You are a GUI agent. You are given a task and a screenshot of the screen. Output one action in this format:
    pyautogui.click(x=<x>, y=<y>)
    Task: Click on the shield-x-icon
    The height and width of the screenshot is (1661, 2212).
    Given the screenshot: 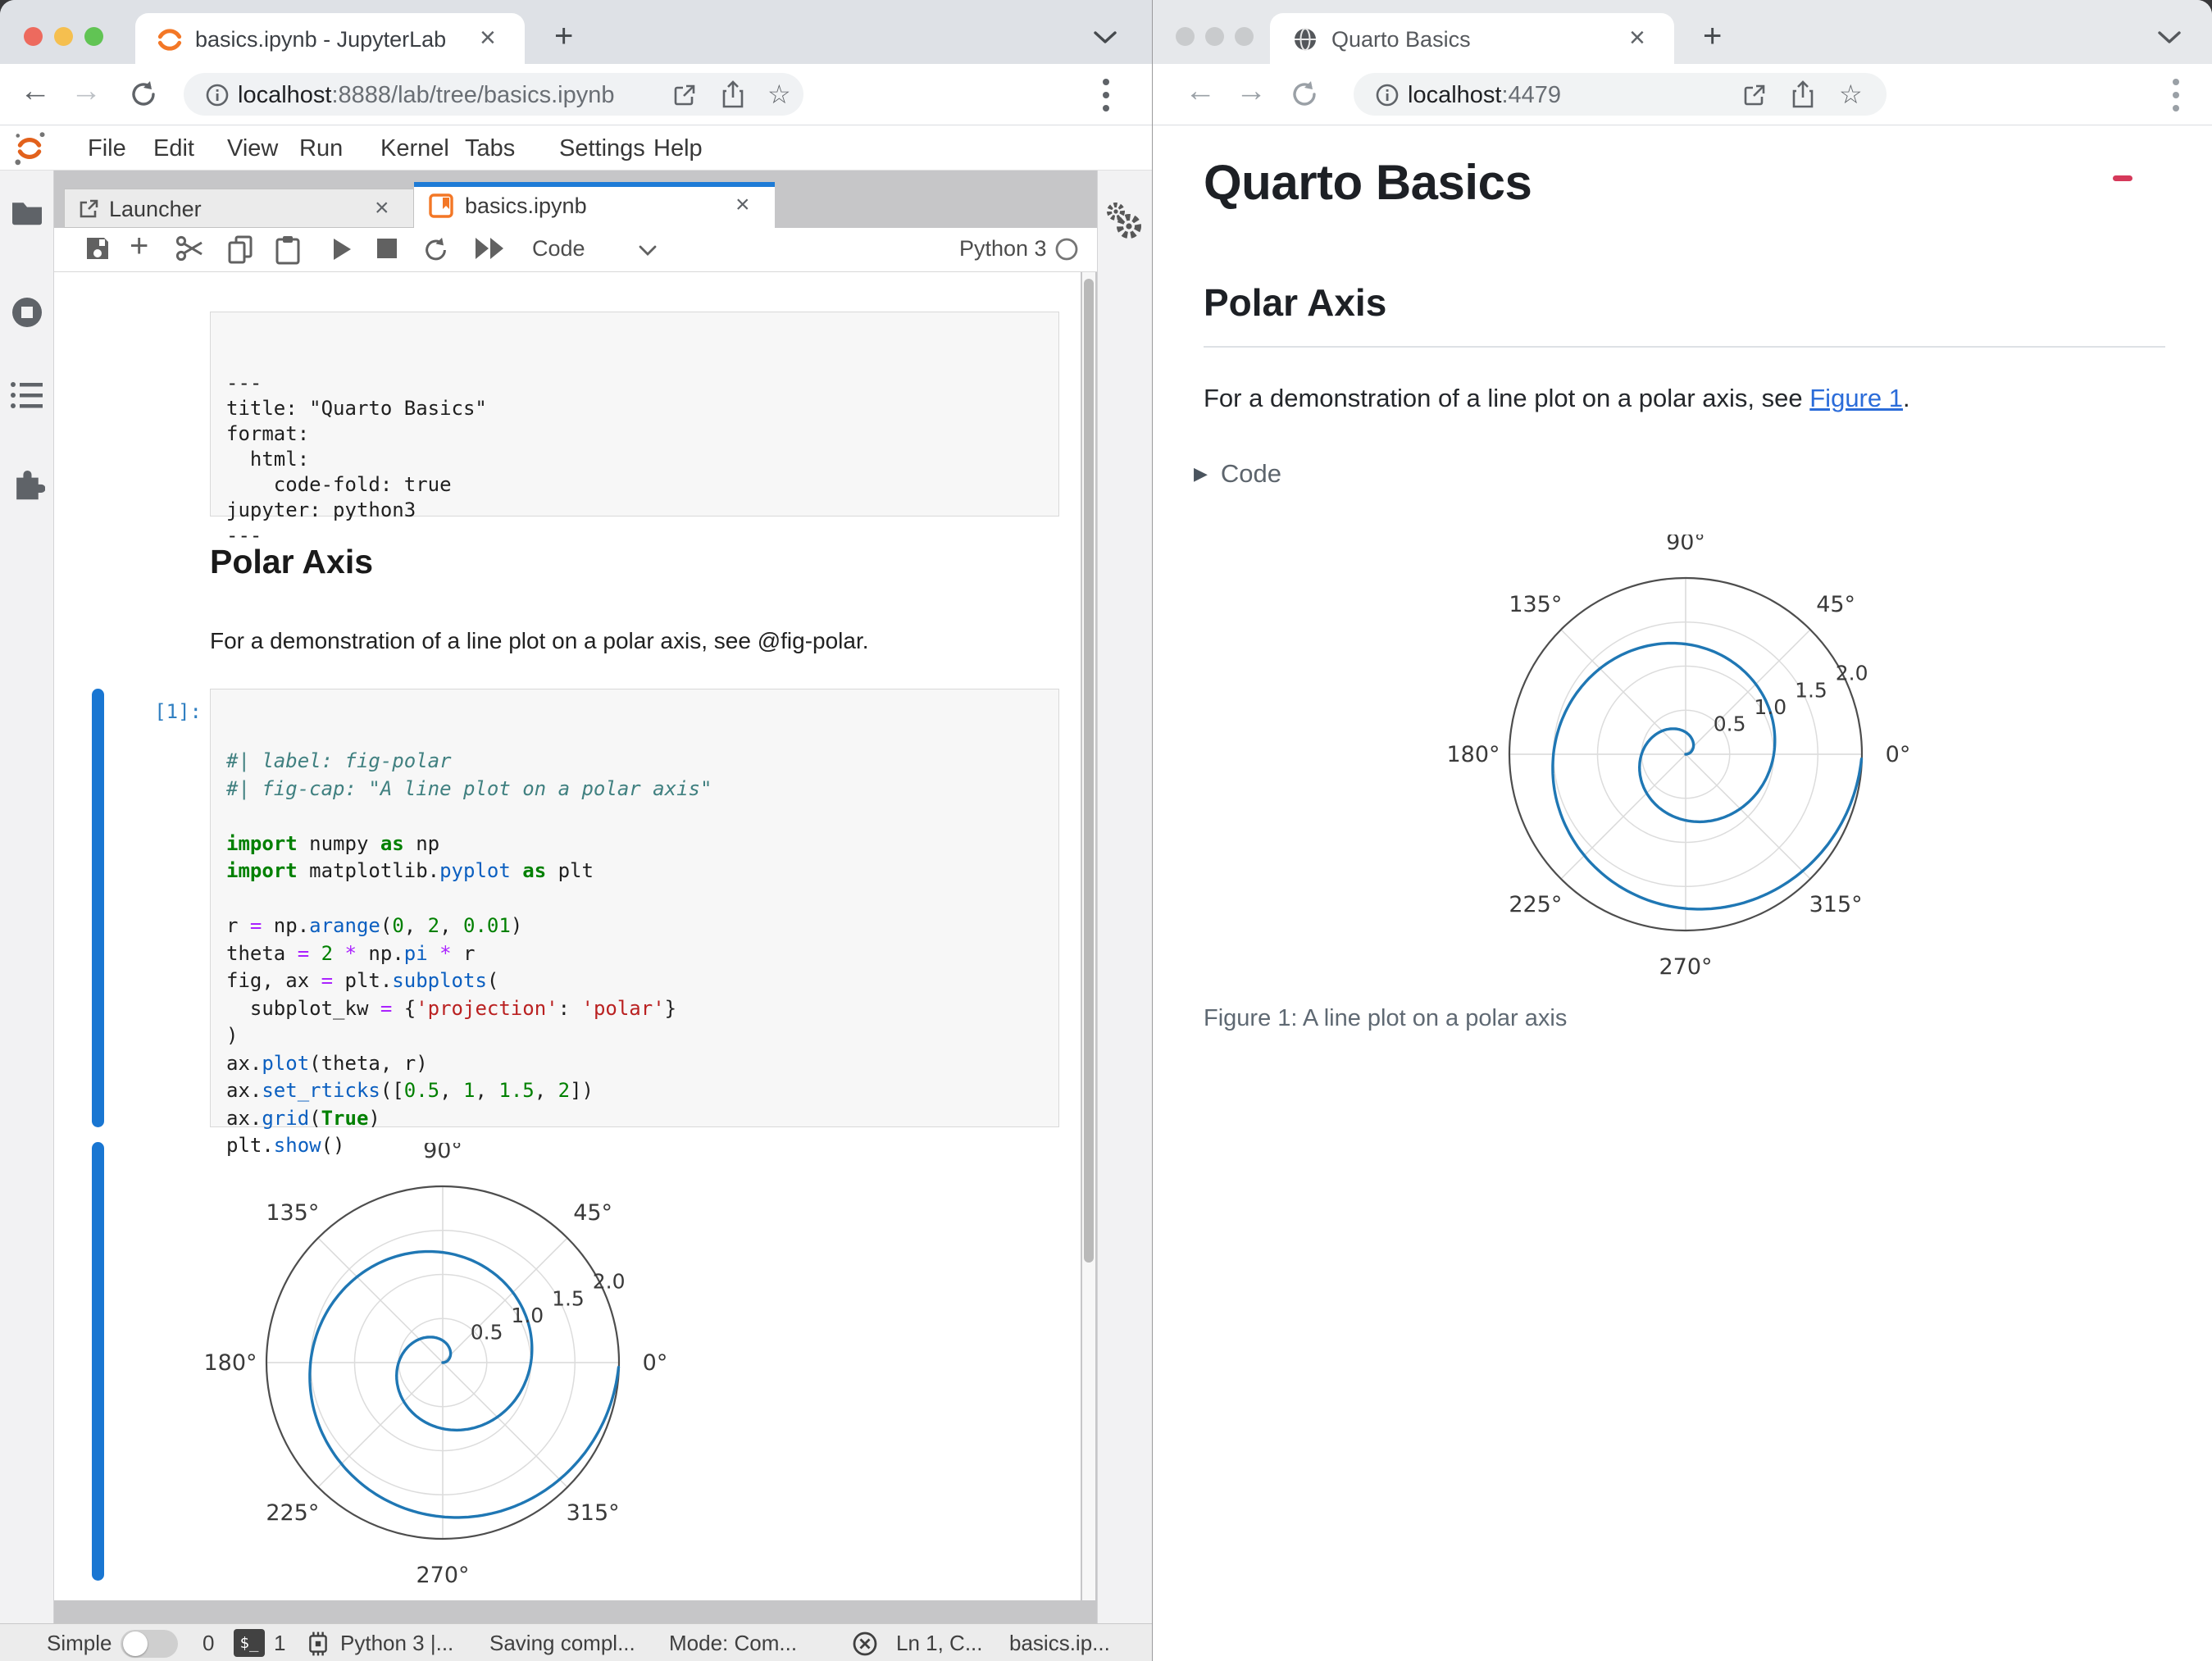 What is the action you would take?
    pyautogui.click(x=865, y=1644)
    